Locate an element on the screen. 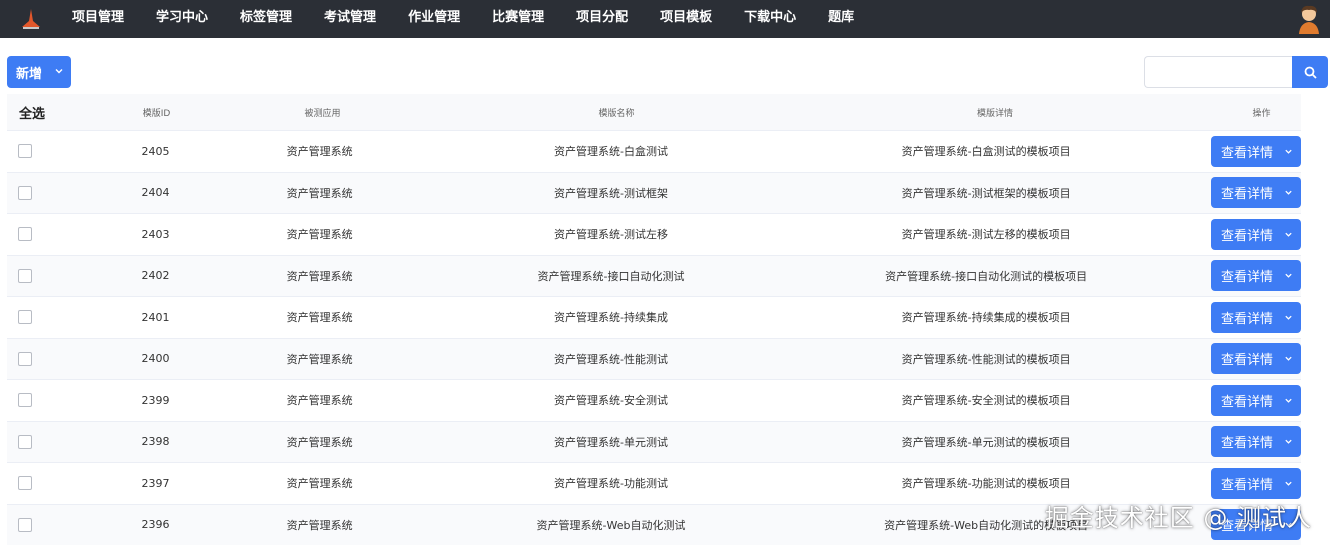 Image resolution: width=1330 pixels, height=546 pixels. cell-template-id: 2404 is located at coordinates (155, 193).